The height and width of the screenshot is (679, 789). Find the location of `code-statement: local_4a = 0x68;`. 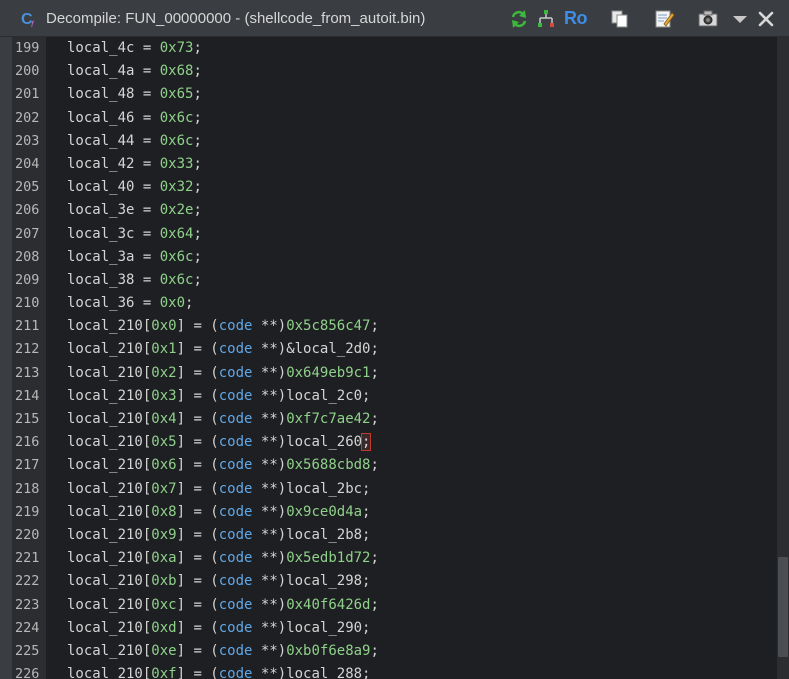

code-statement: local_4a = 0x68; is located at coordinates (134, 71).